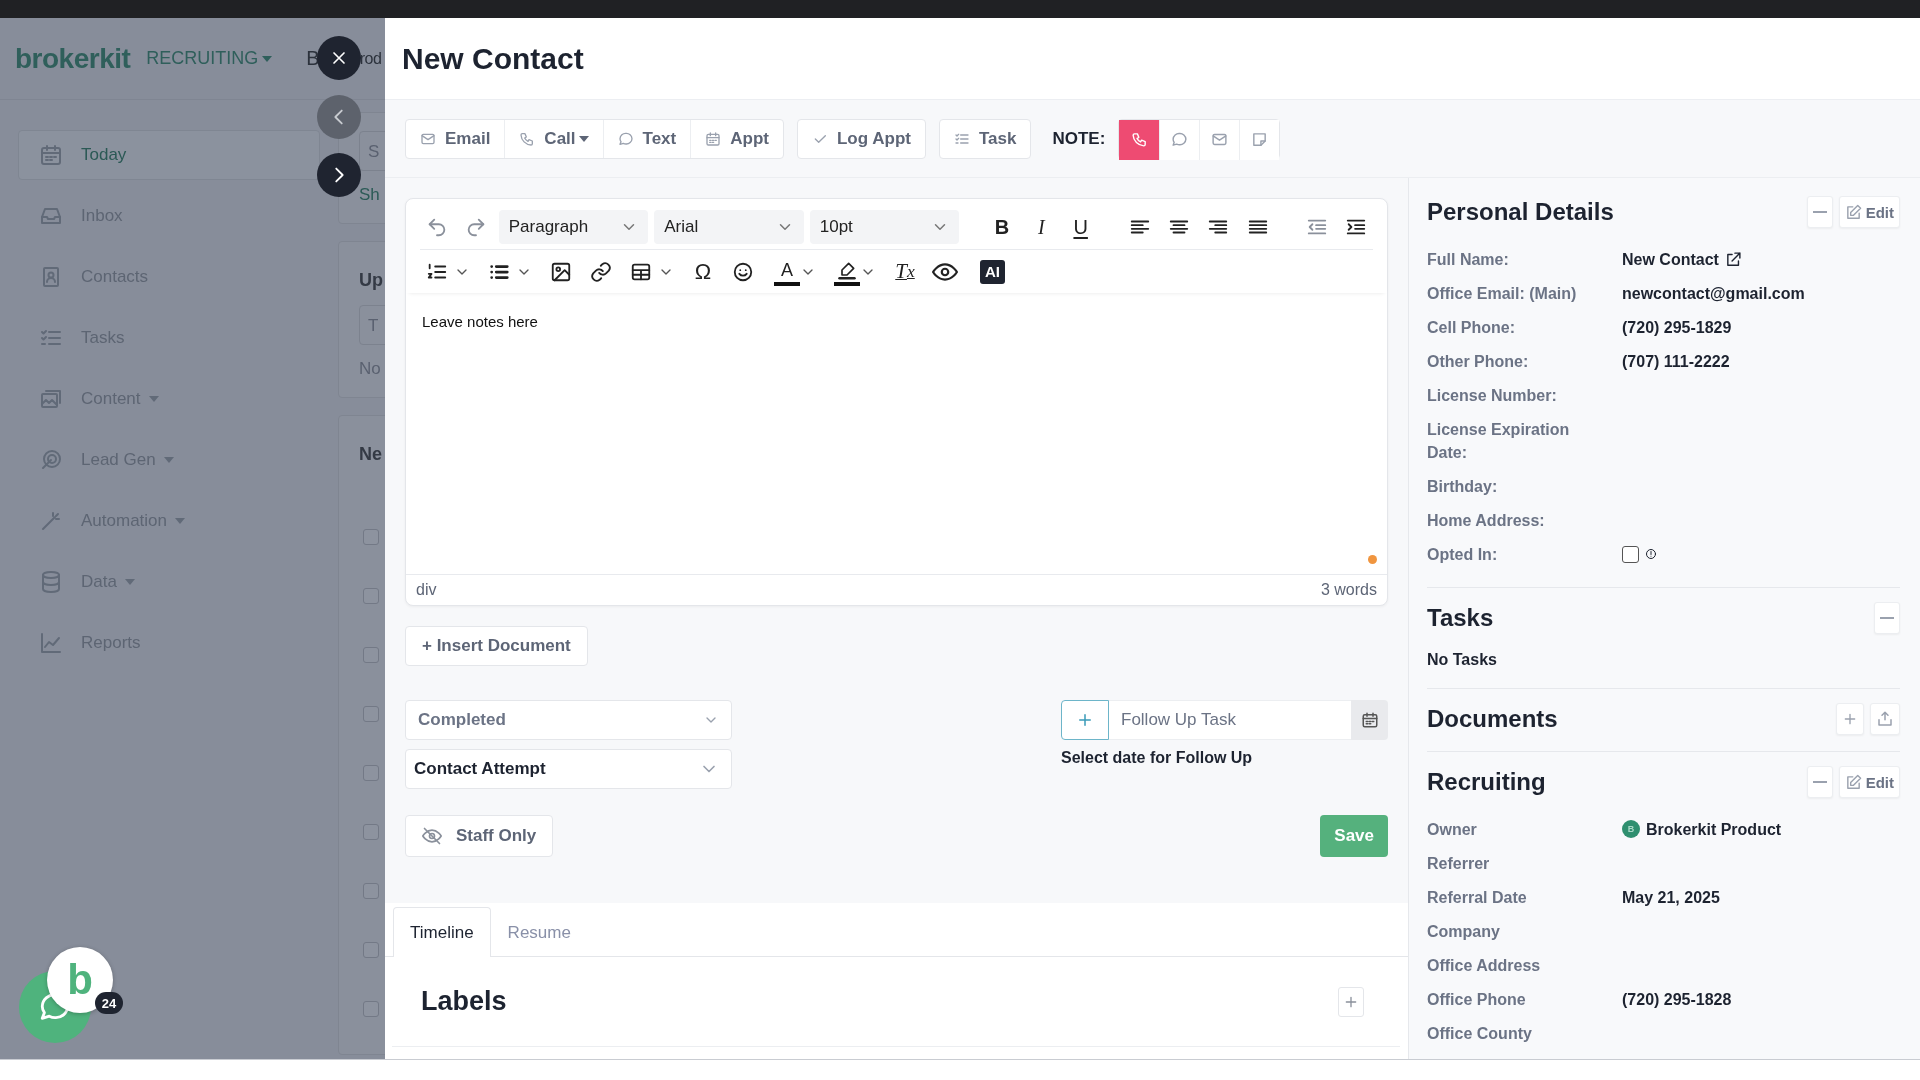 Image resolution: width=1920 pixels, height=1080 pixels. What do you see at coordinates (1471, 327) in the screenshot?
I see `field-label: Cell Phone:` at bounding box center [1471, 327].